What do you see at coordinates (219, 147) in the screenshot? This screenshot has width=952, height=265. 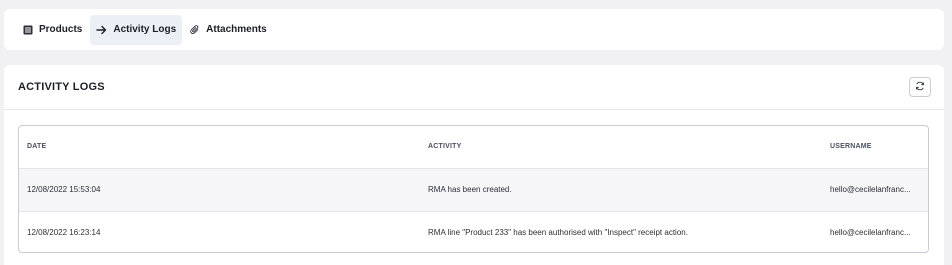 I see `column-header-date: DATE` at bounding box center [219, 147].